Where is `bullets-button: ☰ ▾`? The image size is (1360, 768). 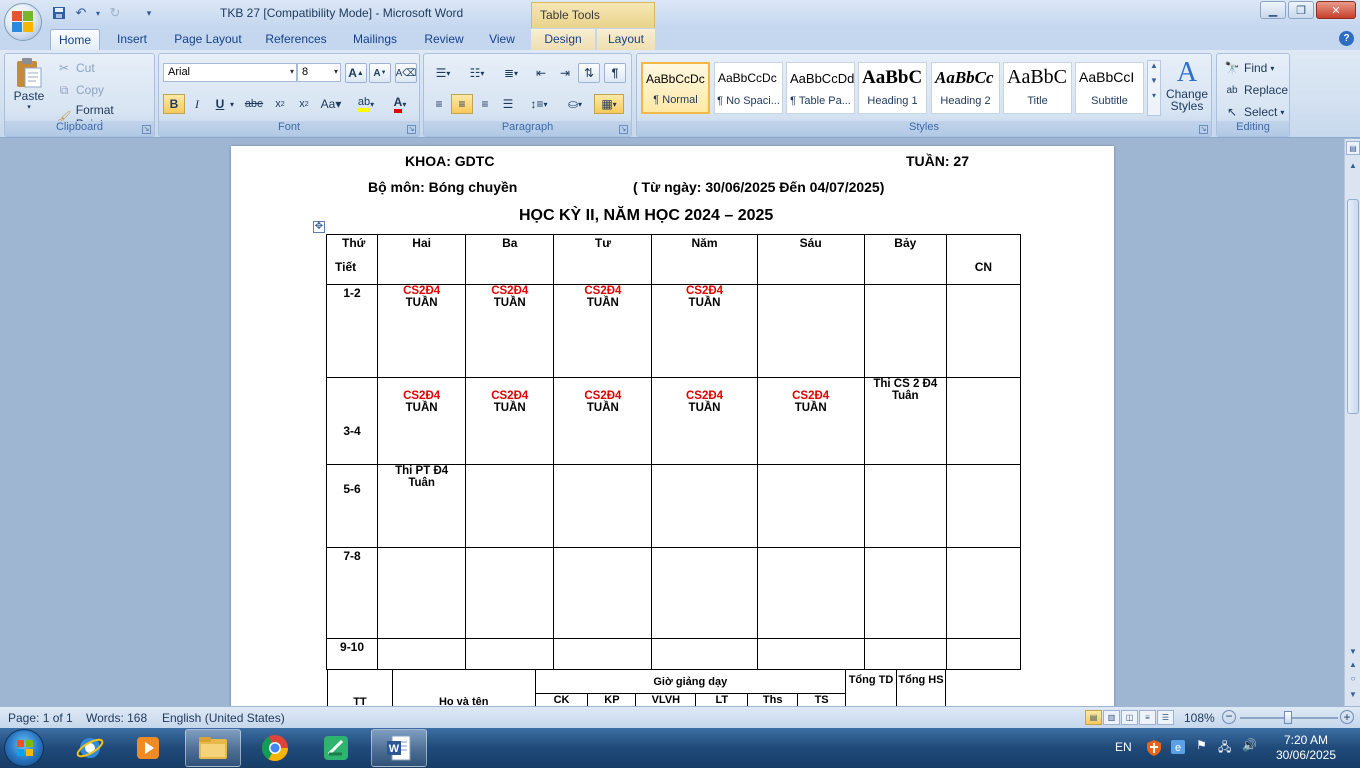 bullets-button: ☰ ▾ is located at coordinates (443, 73).